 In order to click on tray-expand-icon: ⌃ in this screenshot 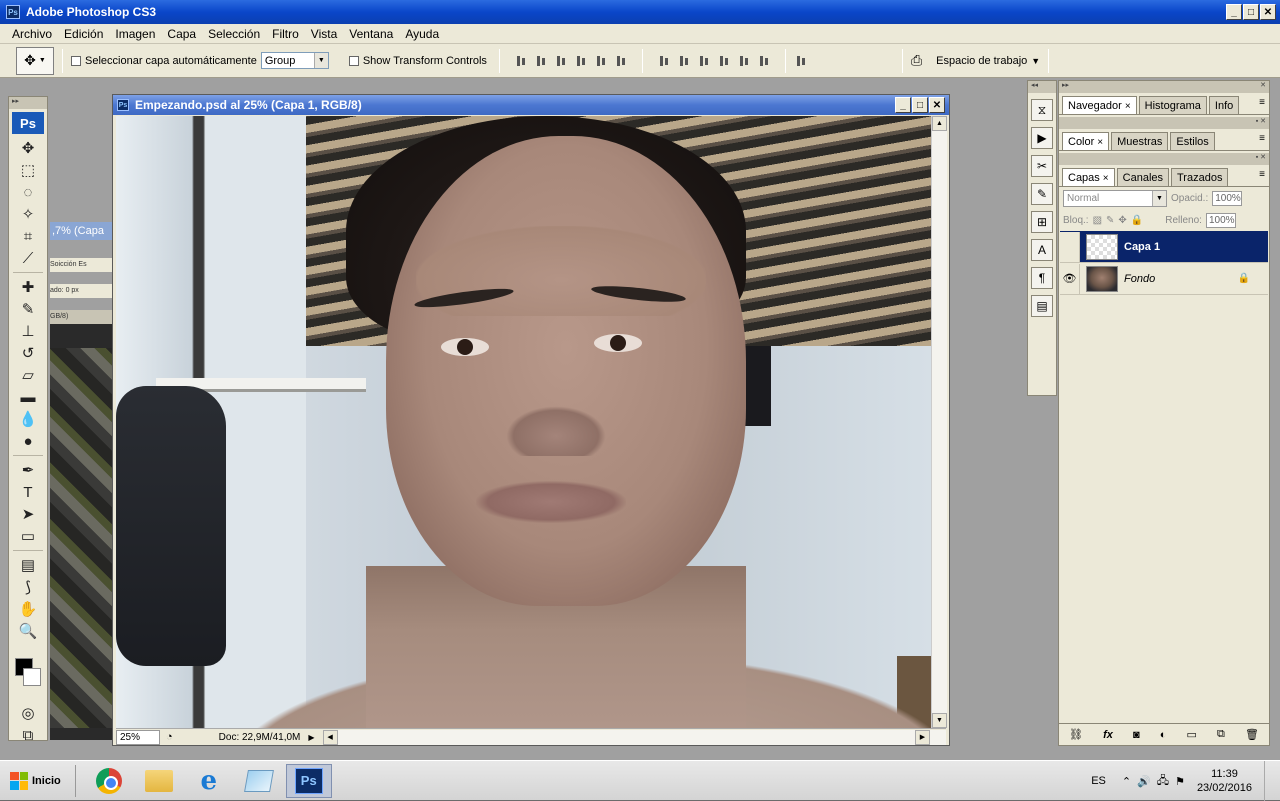, I will do `click(1126, 781)`.